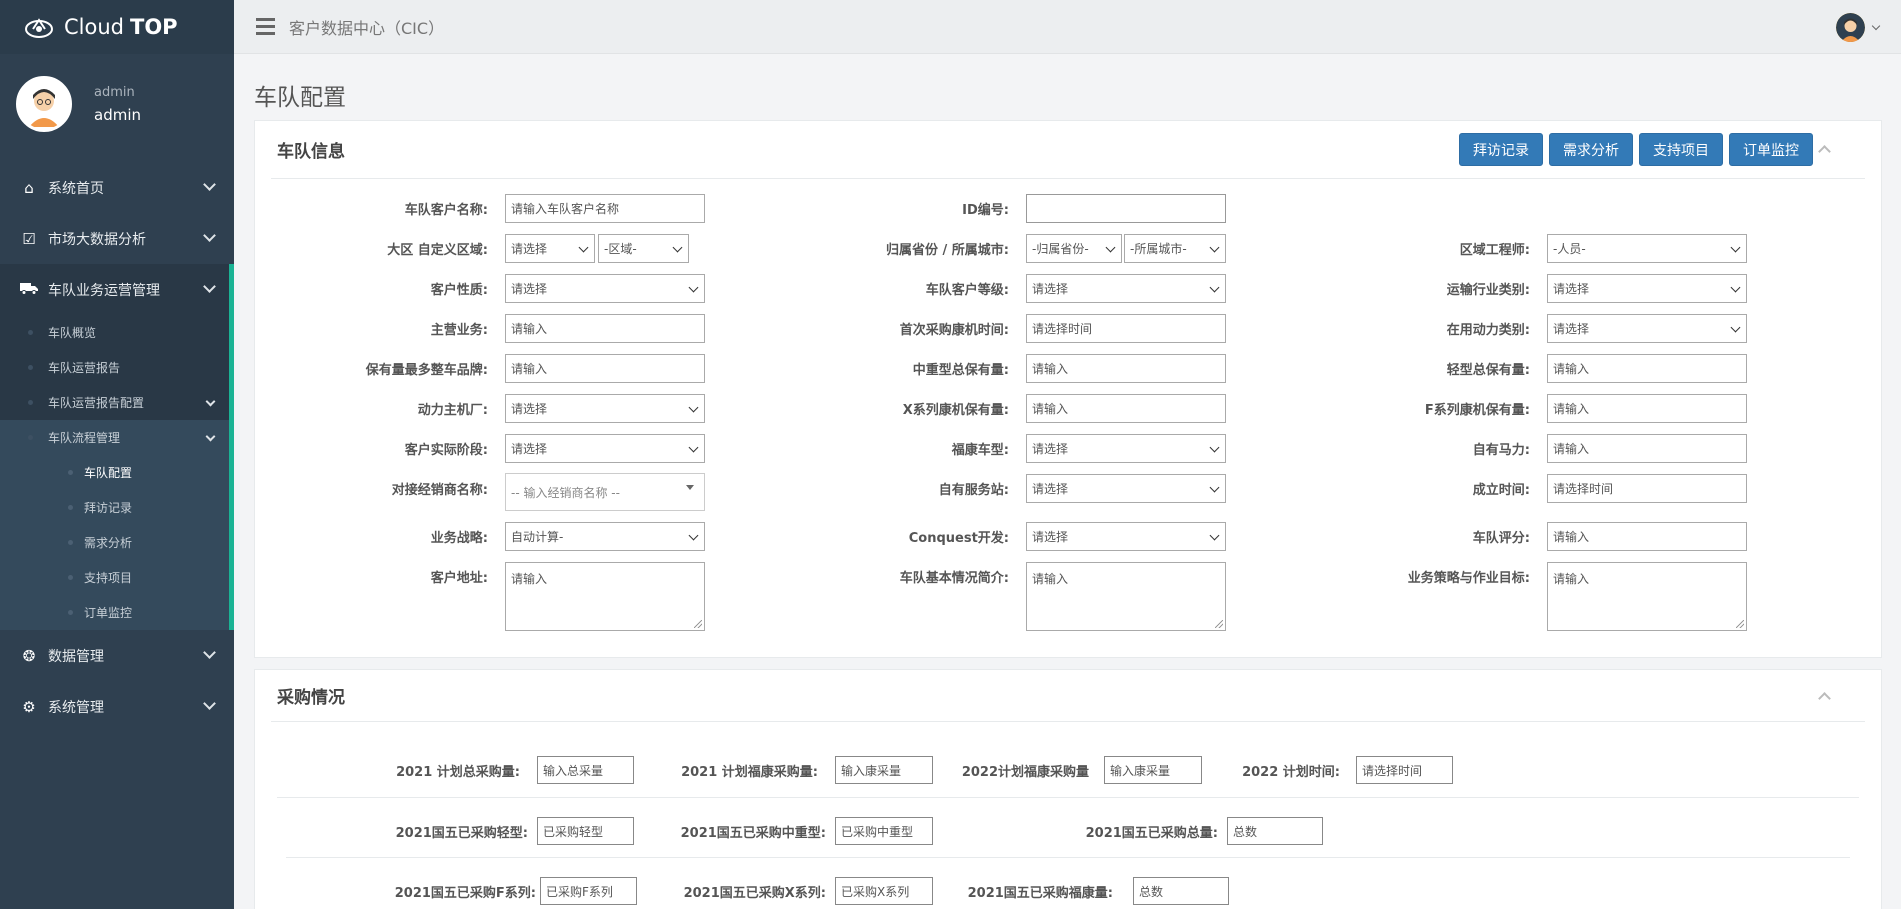 The image size is (1901, 909). What do you see at coordinates (1158, 249) in the screenshot?
I see `select-value: -所属城市-` at bounding box center [1158, 249].